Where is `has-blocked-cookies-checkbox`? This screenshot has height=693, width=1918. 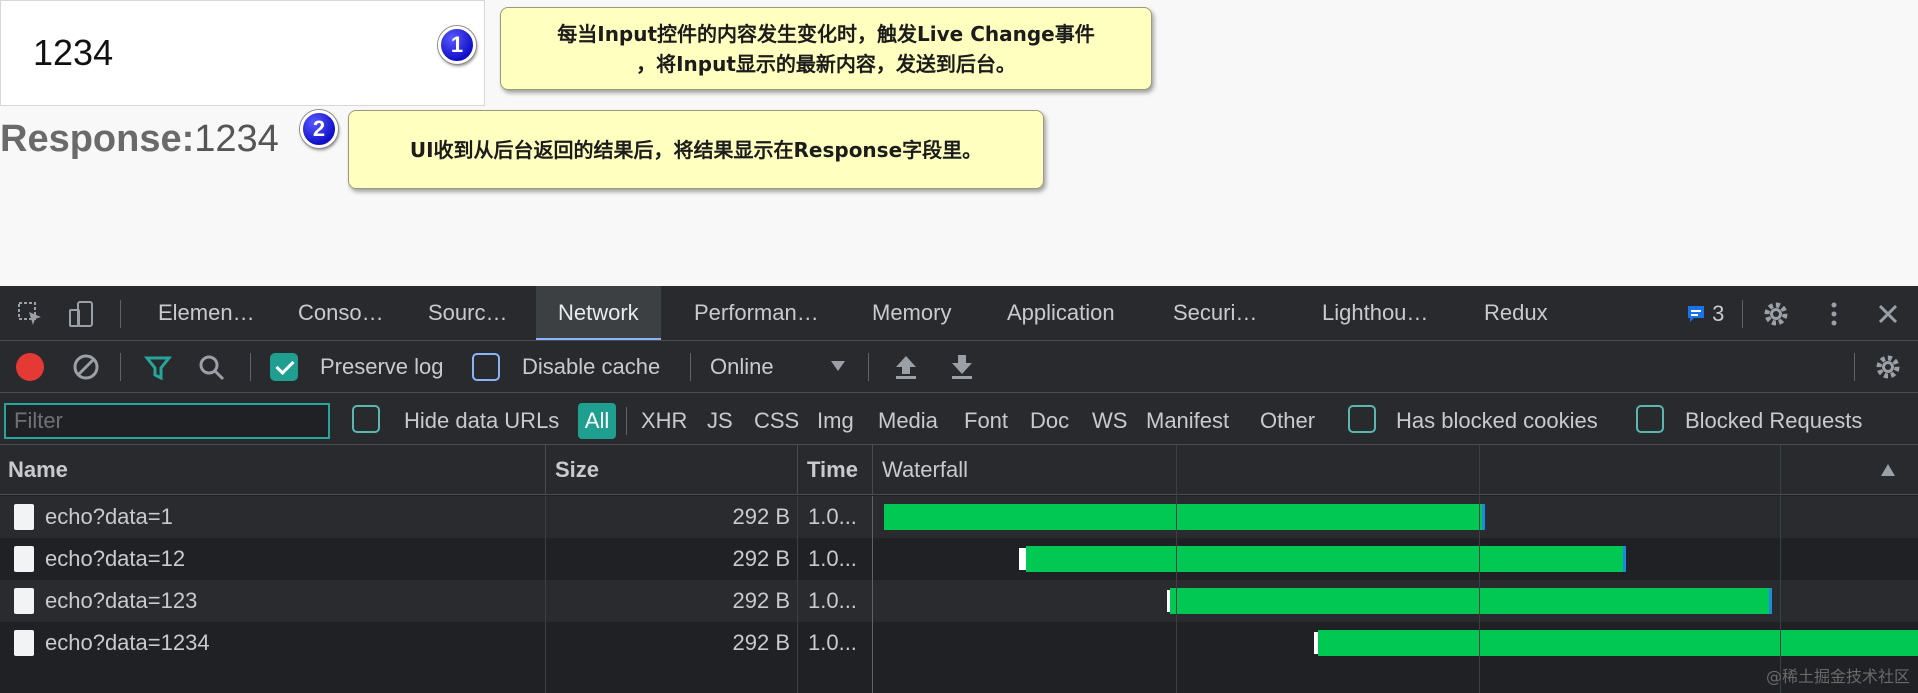
has-blocked-cookies-checkbox is located at coordinates (1362, 419).